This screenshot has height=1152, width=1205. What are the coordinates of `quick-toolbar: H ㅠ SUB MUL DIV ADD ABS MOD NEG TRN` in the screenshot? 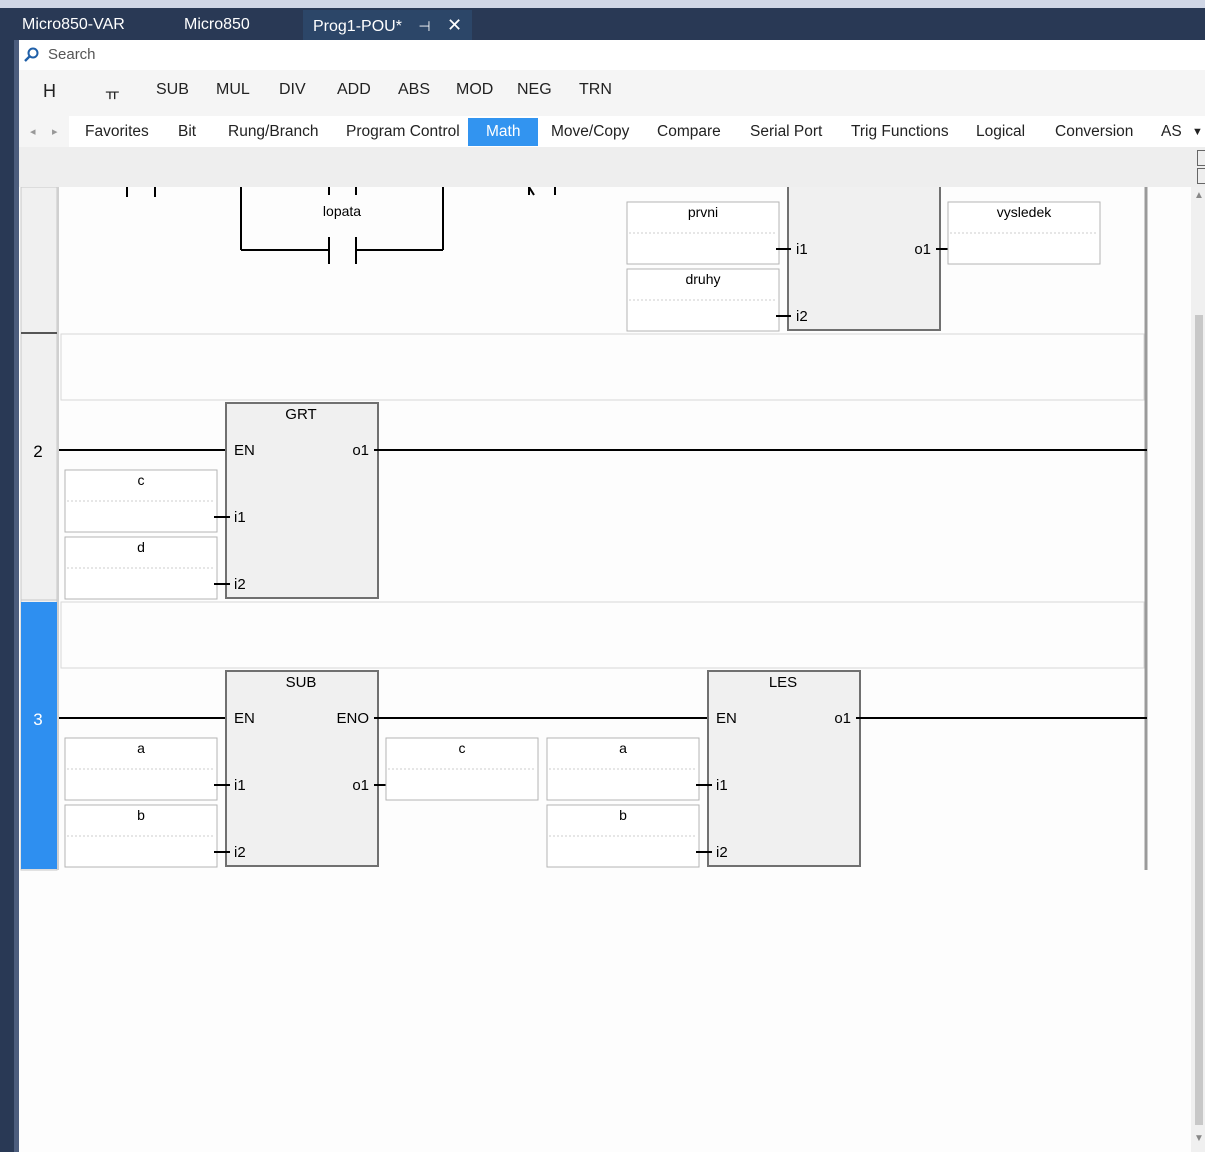 It's located at (612, 91).